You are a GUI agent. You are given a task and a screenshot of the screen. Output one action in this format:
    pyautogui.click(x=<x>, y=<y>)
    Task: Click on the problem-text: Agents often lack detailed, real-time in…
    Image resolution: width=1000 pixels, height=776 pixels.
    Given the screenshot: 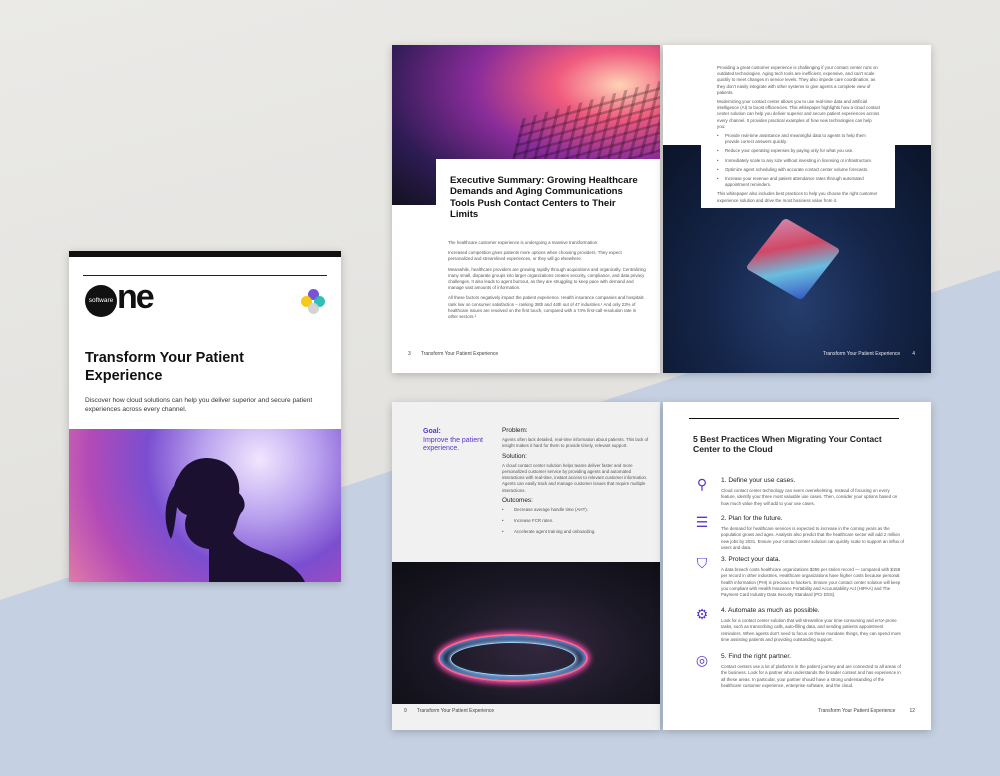 What is the action you would take?
    pyautogui.click(x=575, y=443)
    